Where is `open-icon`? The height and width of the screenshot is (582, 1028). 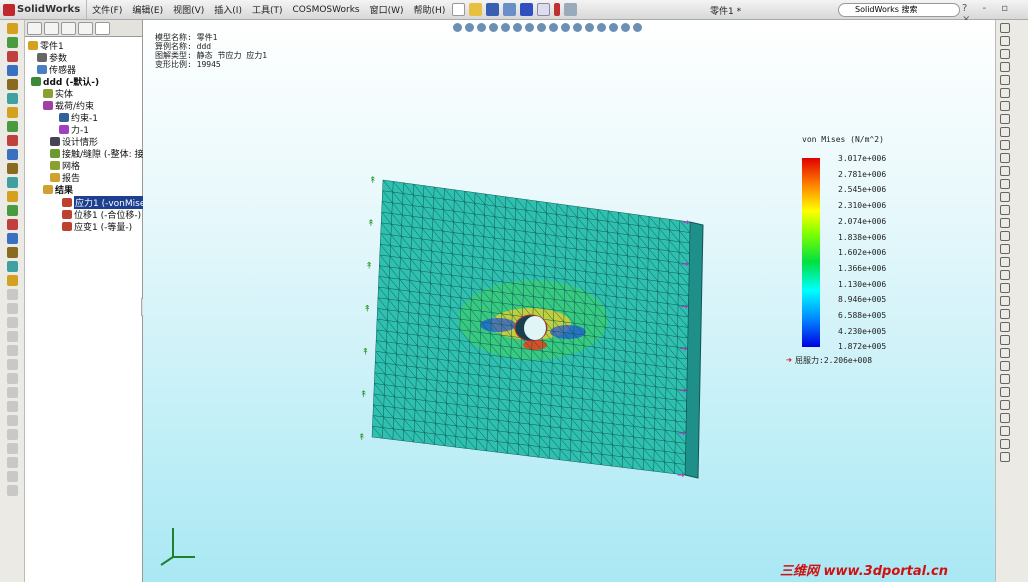 open-icon is located at coordinates (476, 9).